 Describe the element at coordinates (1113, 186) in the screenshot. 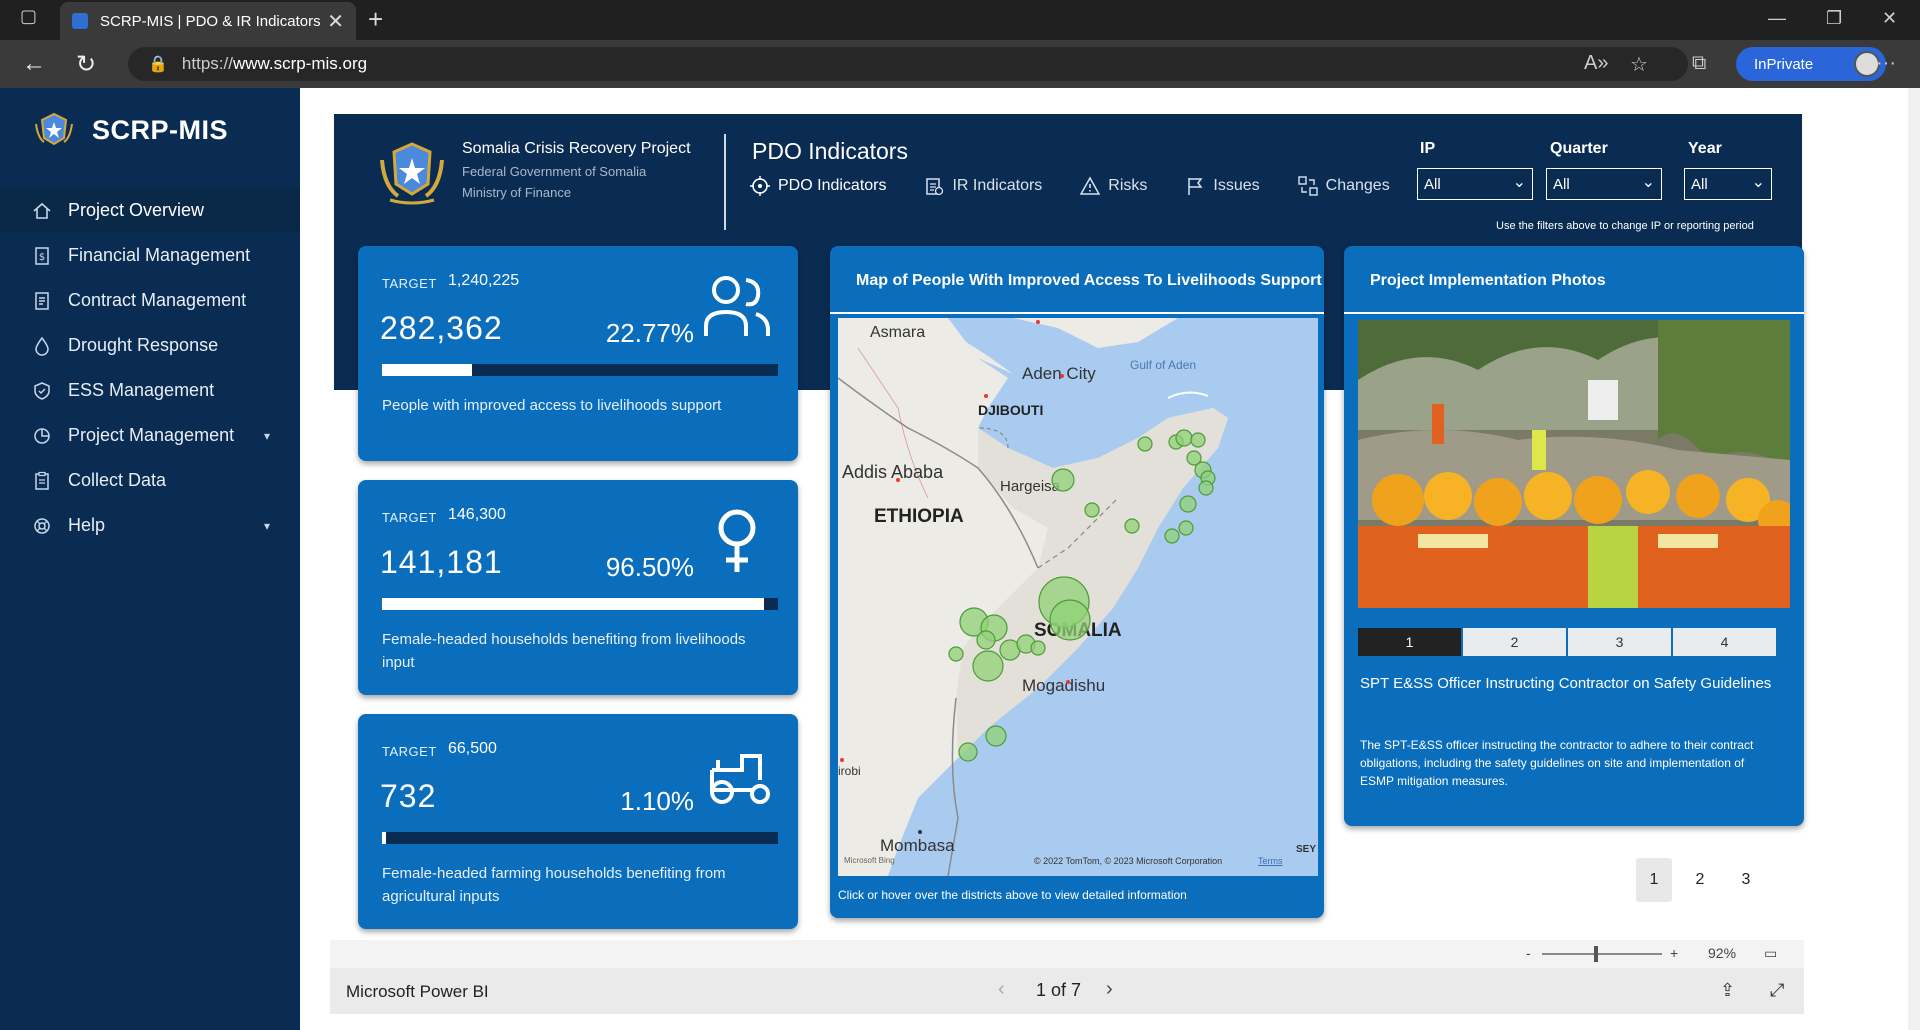

I see `tab-risks: Risks` at that location.